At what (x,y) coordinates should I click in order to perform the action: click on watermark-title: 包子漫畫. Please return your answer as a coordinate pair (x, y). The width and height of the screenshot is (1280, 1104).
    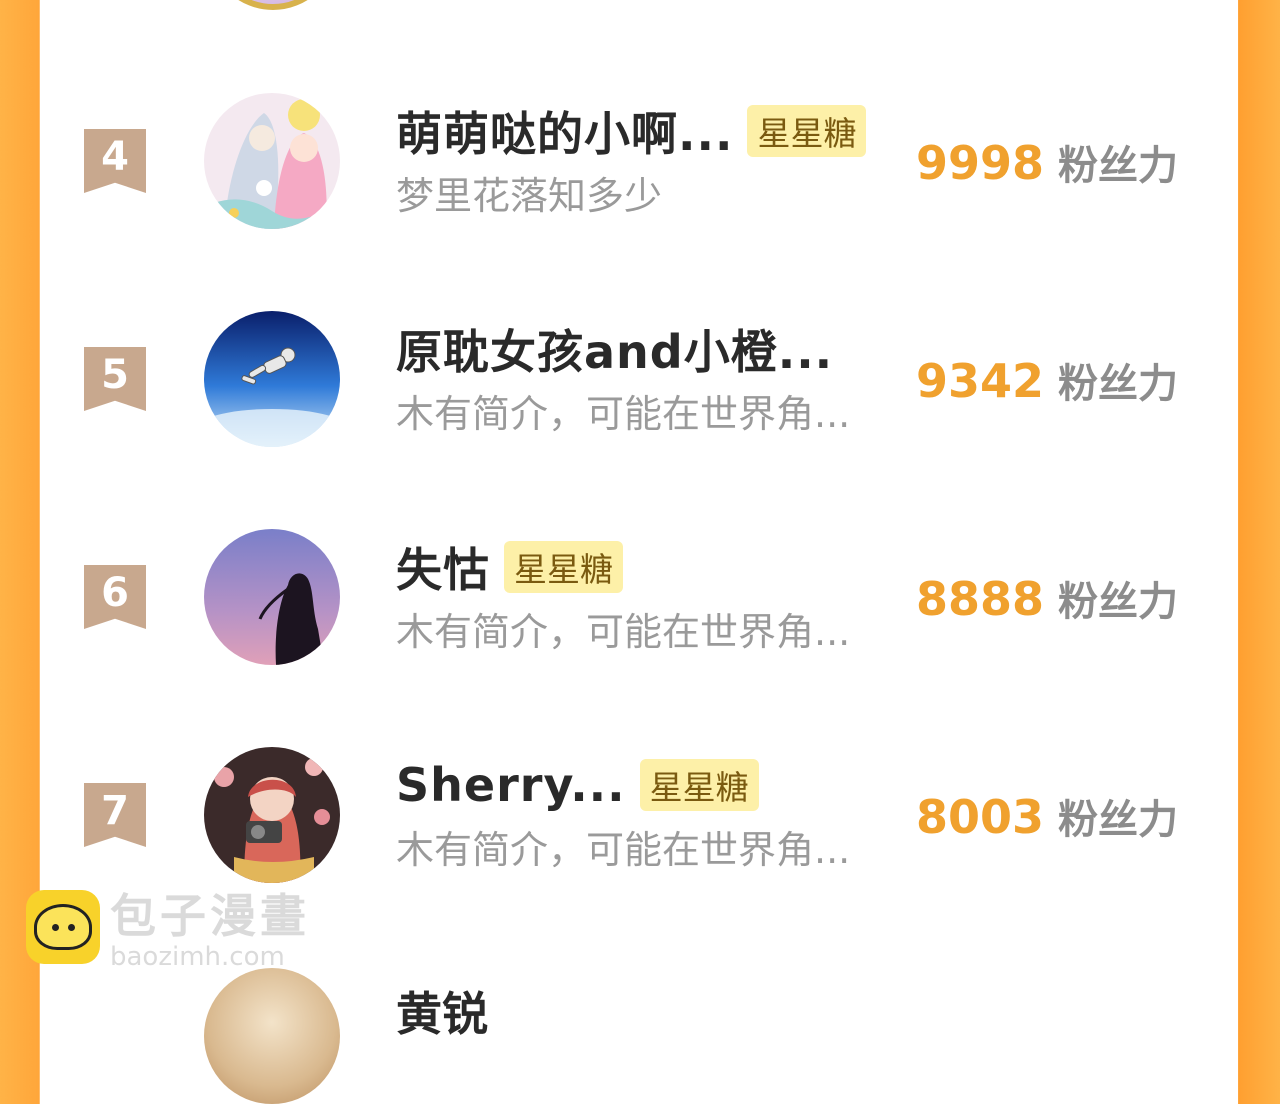
    Looking at the image, I should click on (210, 916).